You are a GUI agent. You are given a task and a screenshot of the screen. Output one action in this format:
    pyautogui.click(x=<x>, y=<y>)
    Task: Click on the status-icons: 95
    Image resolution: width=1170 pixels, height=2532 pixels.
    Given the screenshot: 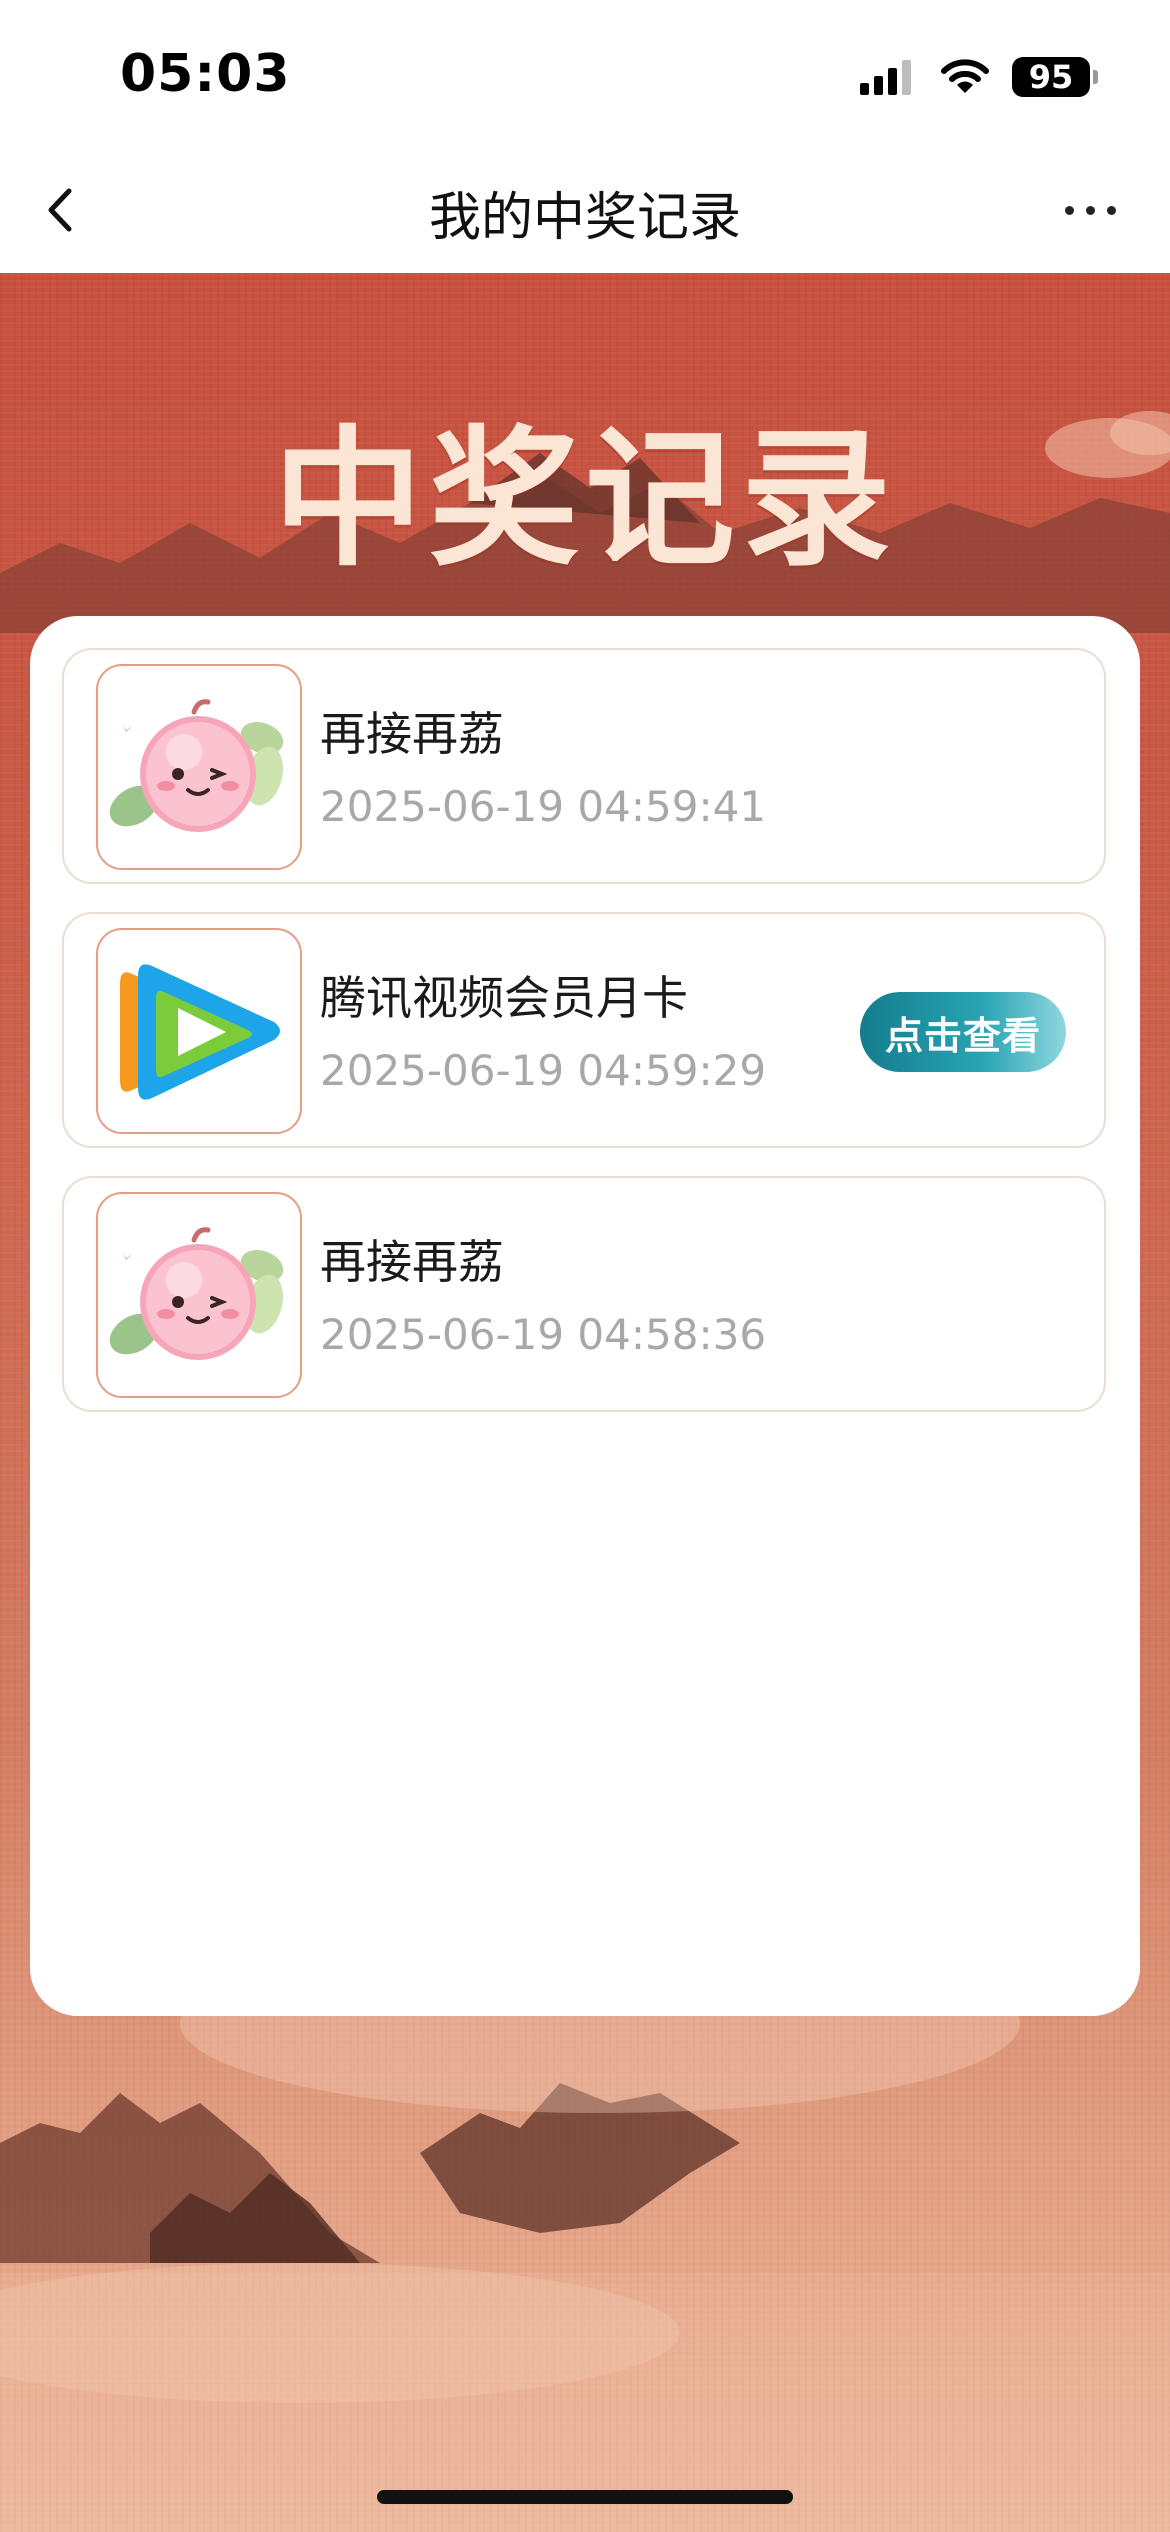 What is the action you would take?
    pyautogui.click(x=979, y=77)
    